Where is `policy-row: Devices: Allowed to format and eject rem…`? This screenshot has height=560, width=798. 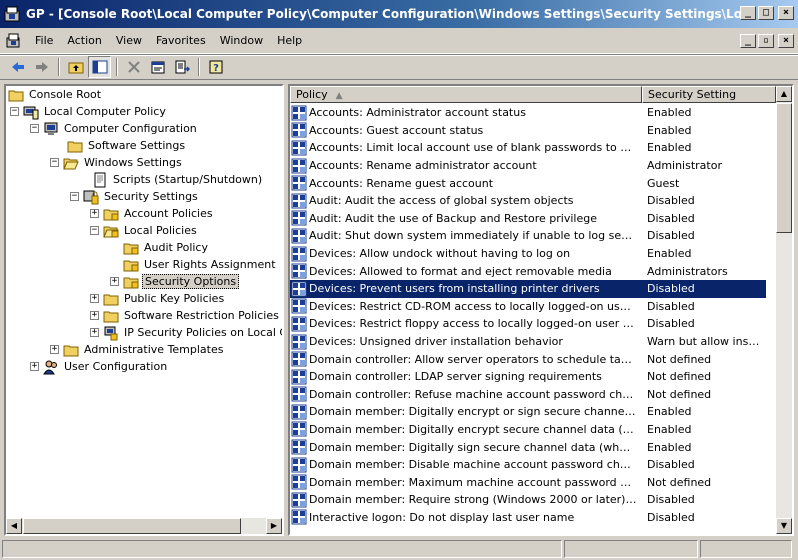
policy-row: Devices: Allowed to format and eject rem… is located at coordinates (532, 271).